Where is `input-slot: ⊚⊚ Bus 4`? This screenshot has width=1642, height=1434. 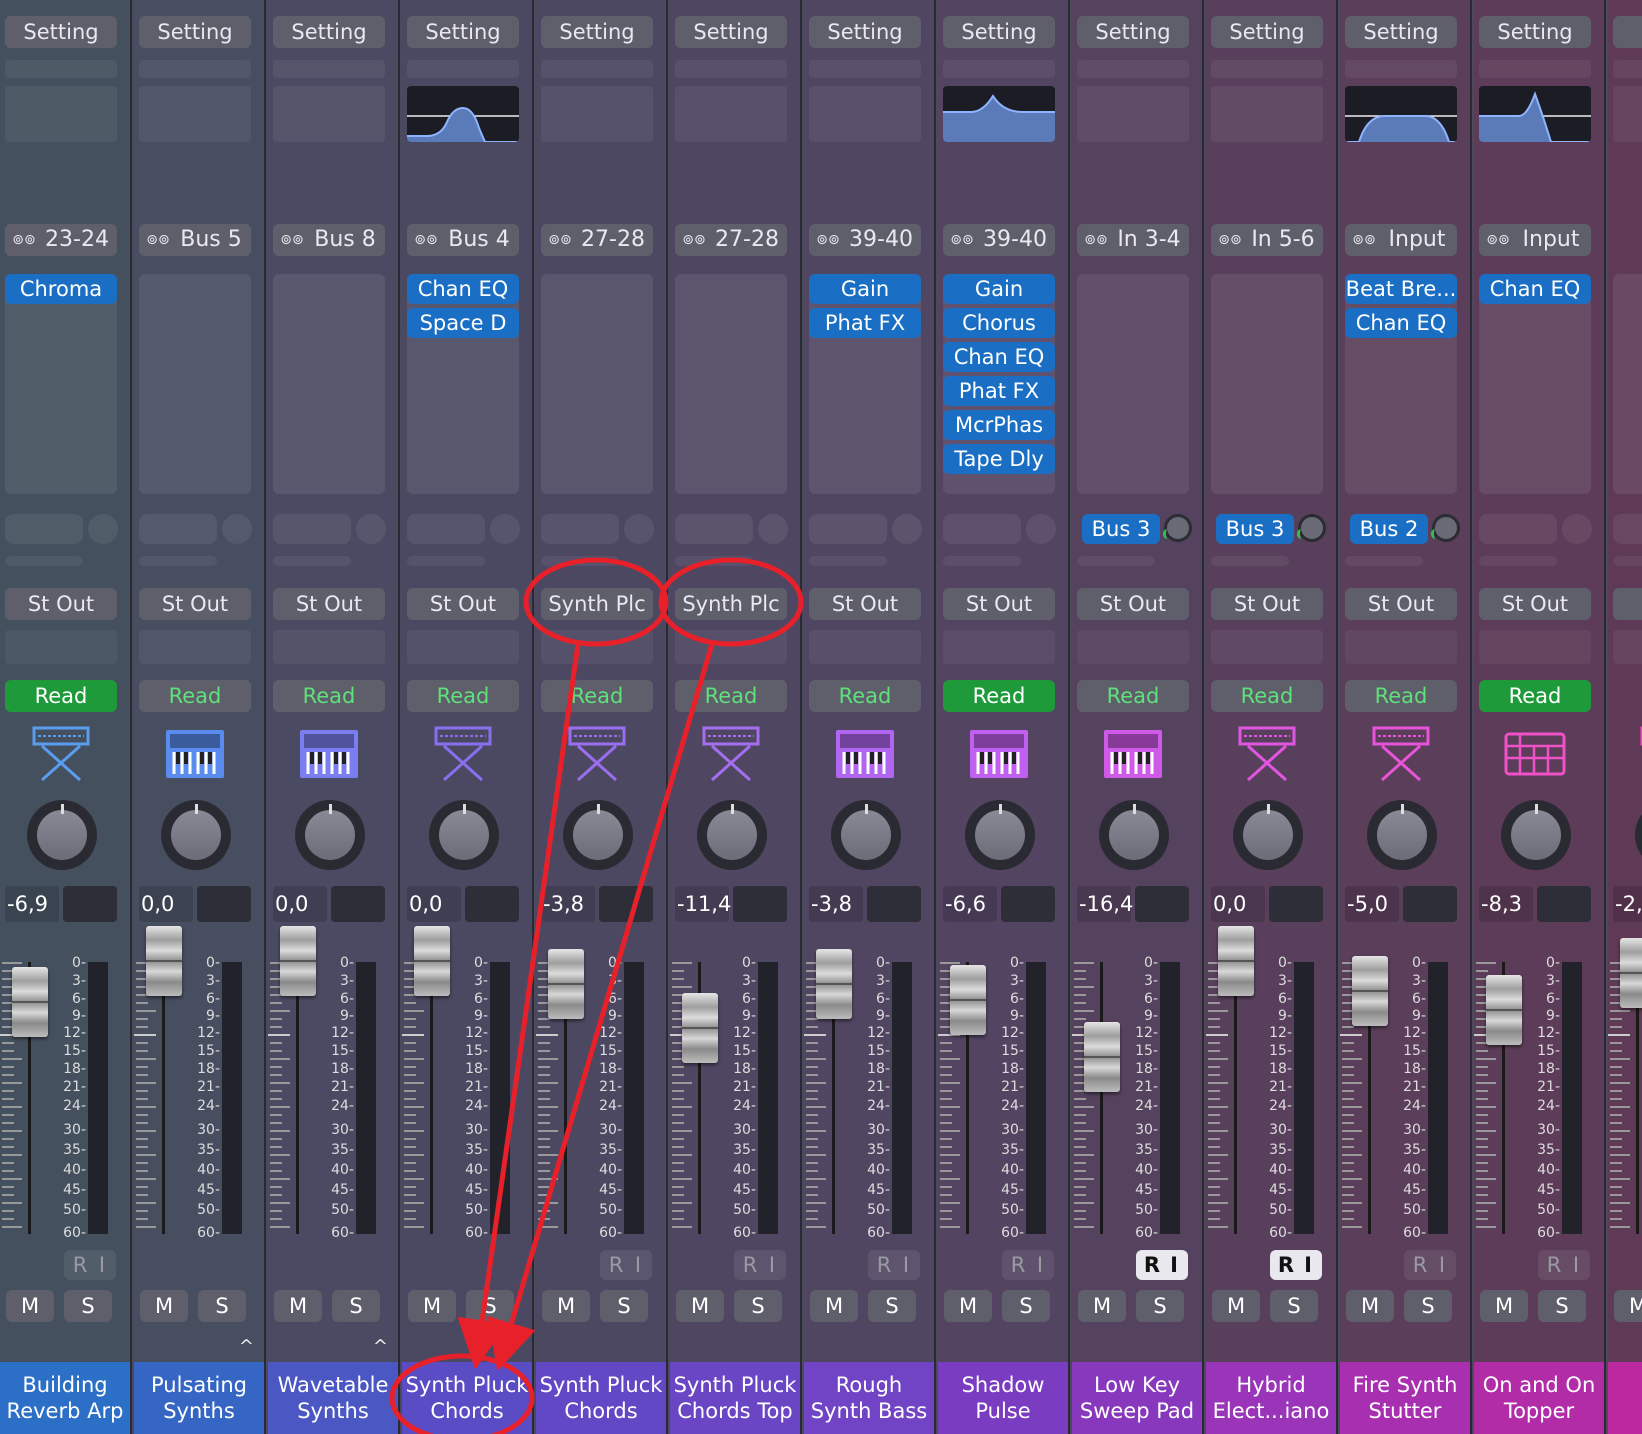
input-slot: ⊚⊚ Bus 4 is located at coordinates (463, 240).